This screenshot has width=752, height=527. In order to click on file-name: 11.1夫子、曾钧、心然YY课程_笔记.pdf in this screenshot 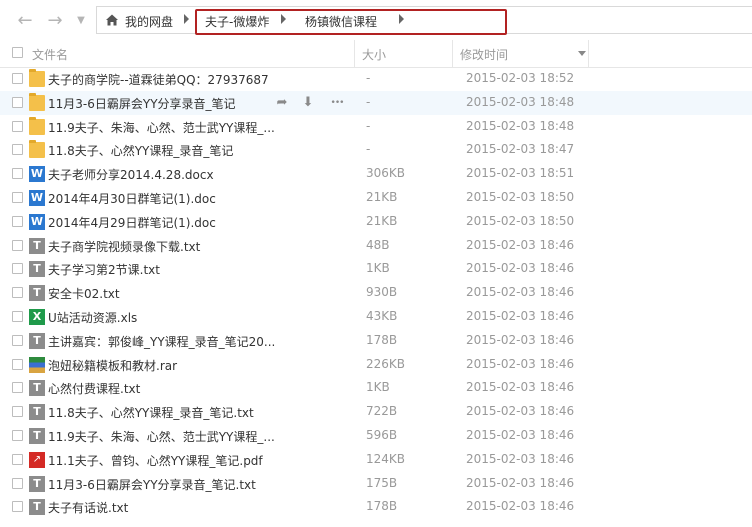, I will do `click(155, 460)`.